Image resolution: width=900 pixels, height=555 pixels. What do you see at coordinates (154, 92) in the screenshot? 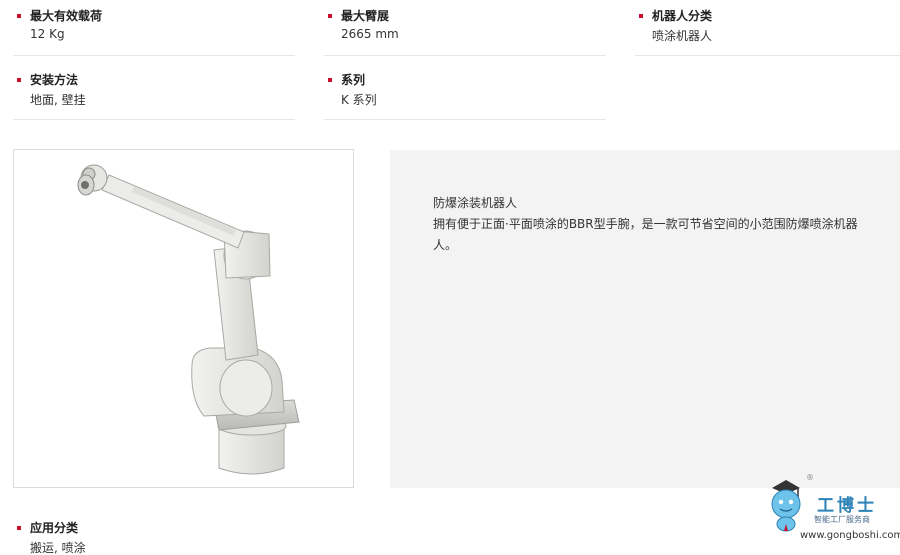
I see `spec-mounting: 安装方法 地面, 壁挂` at bounding box center [154, 92].